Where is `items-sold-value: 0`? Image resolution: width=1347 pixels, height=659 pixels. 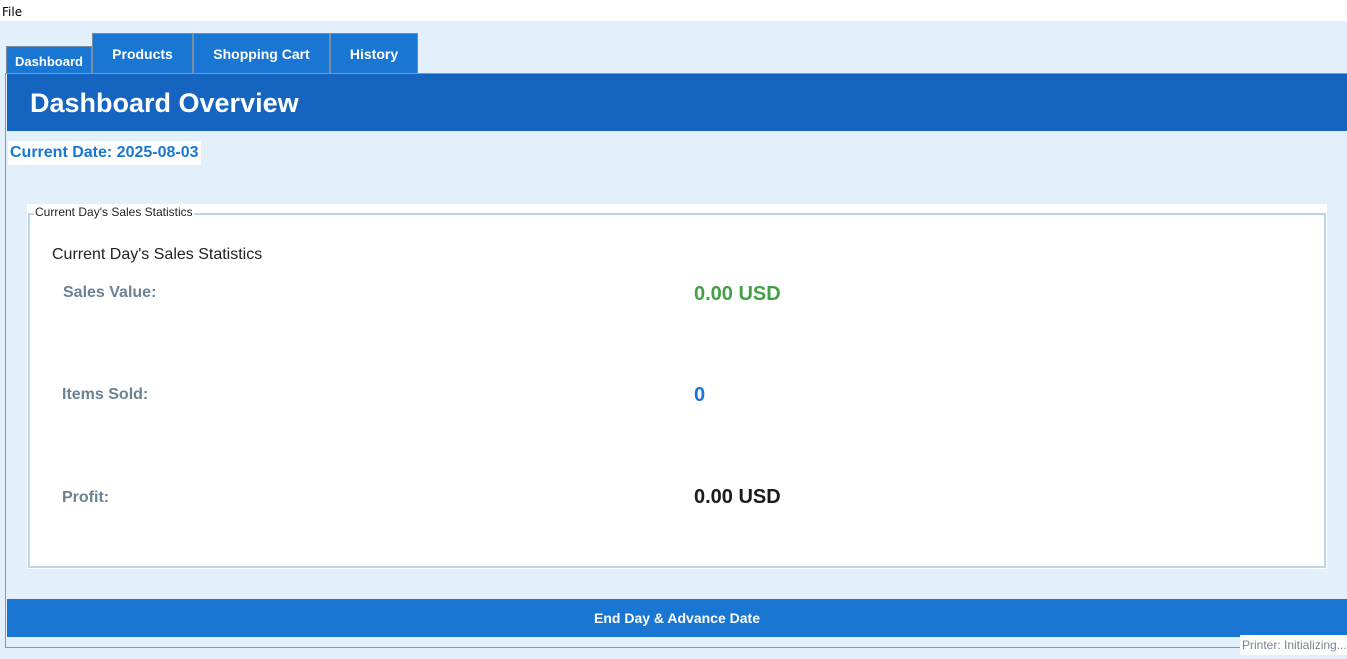 items-sold-value: 0 is located at coordinates (700, 395).